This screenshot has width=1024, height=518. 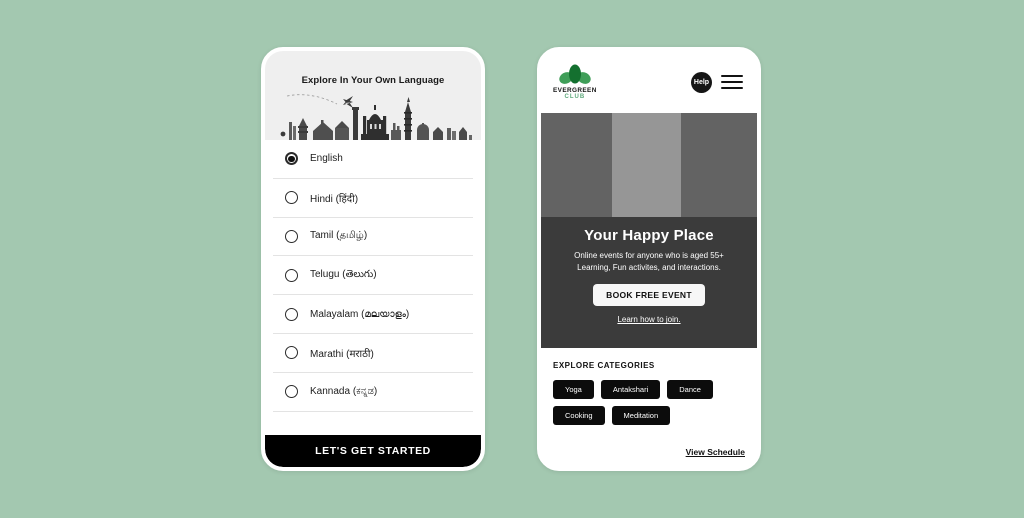 What do you see at coordinates (579, 415) in the screenshot?
I see `category-chip-cooking: Cooking` at bounding box center [579, 415].